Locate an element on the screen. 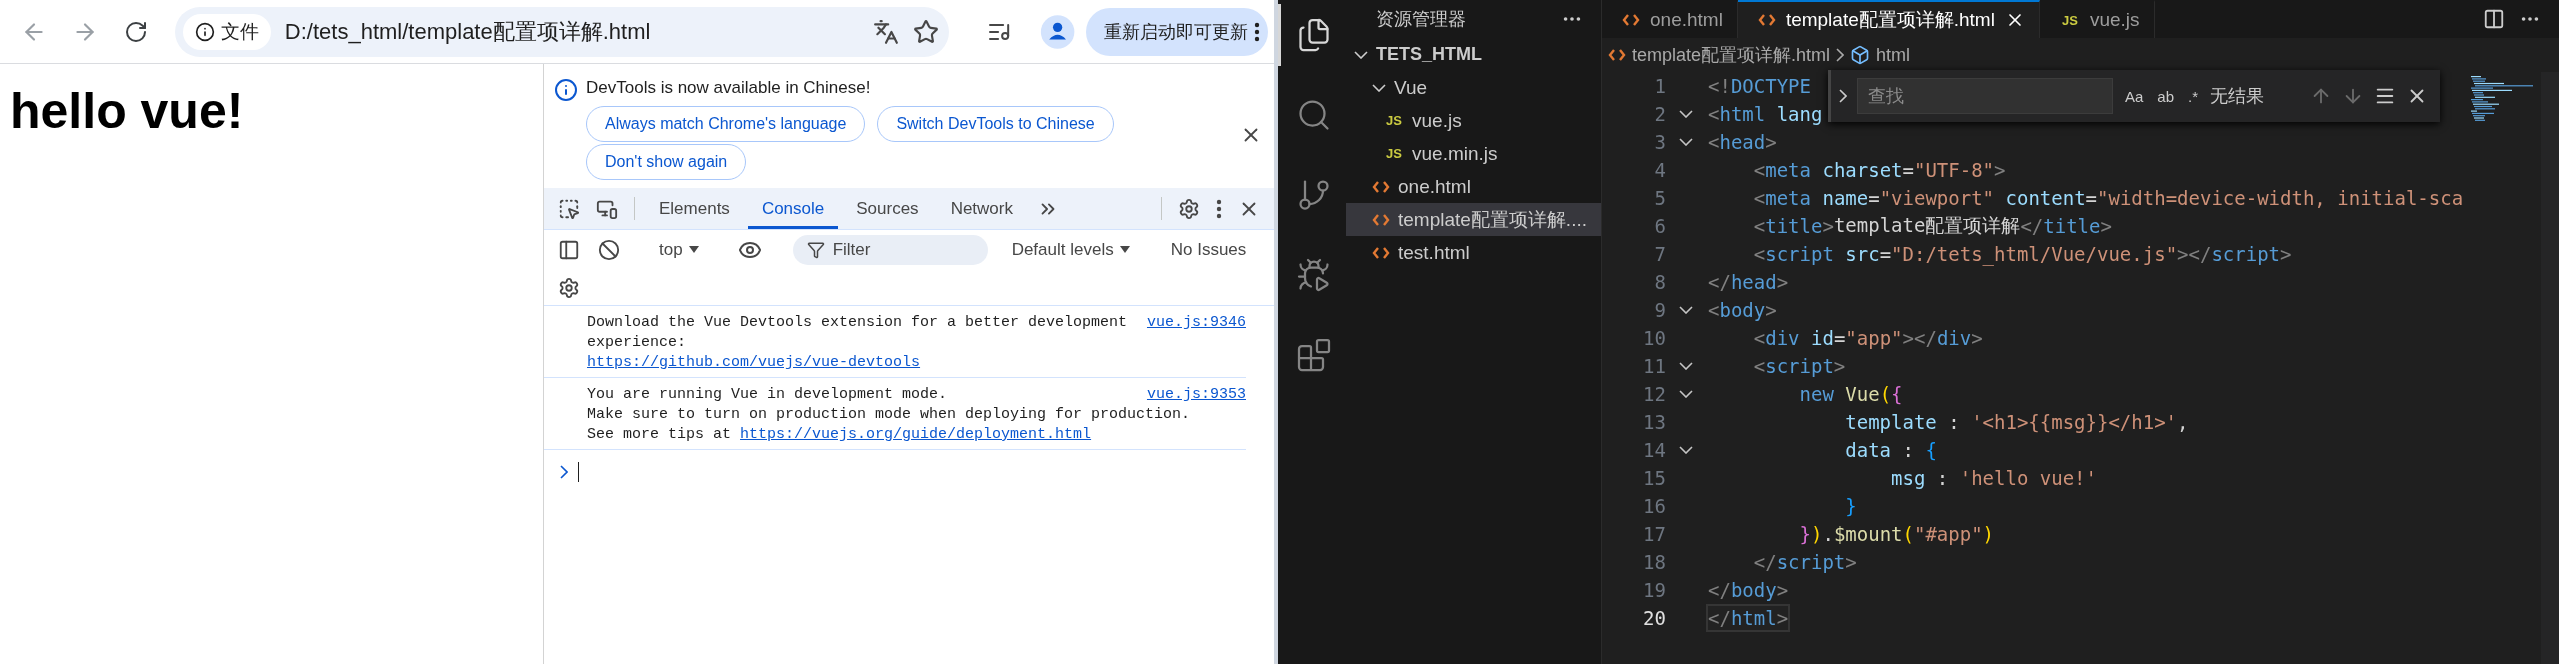 The width and height of the screenshot is (2559, 664). line-number: 6 is located at coordinates (1659, 226).